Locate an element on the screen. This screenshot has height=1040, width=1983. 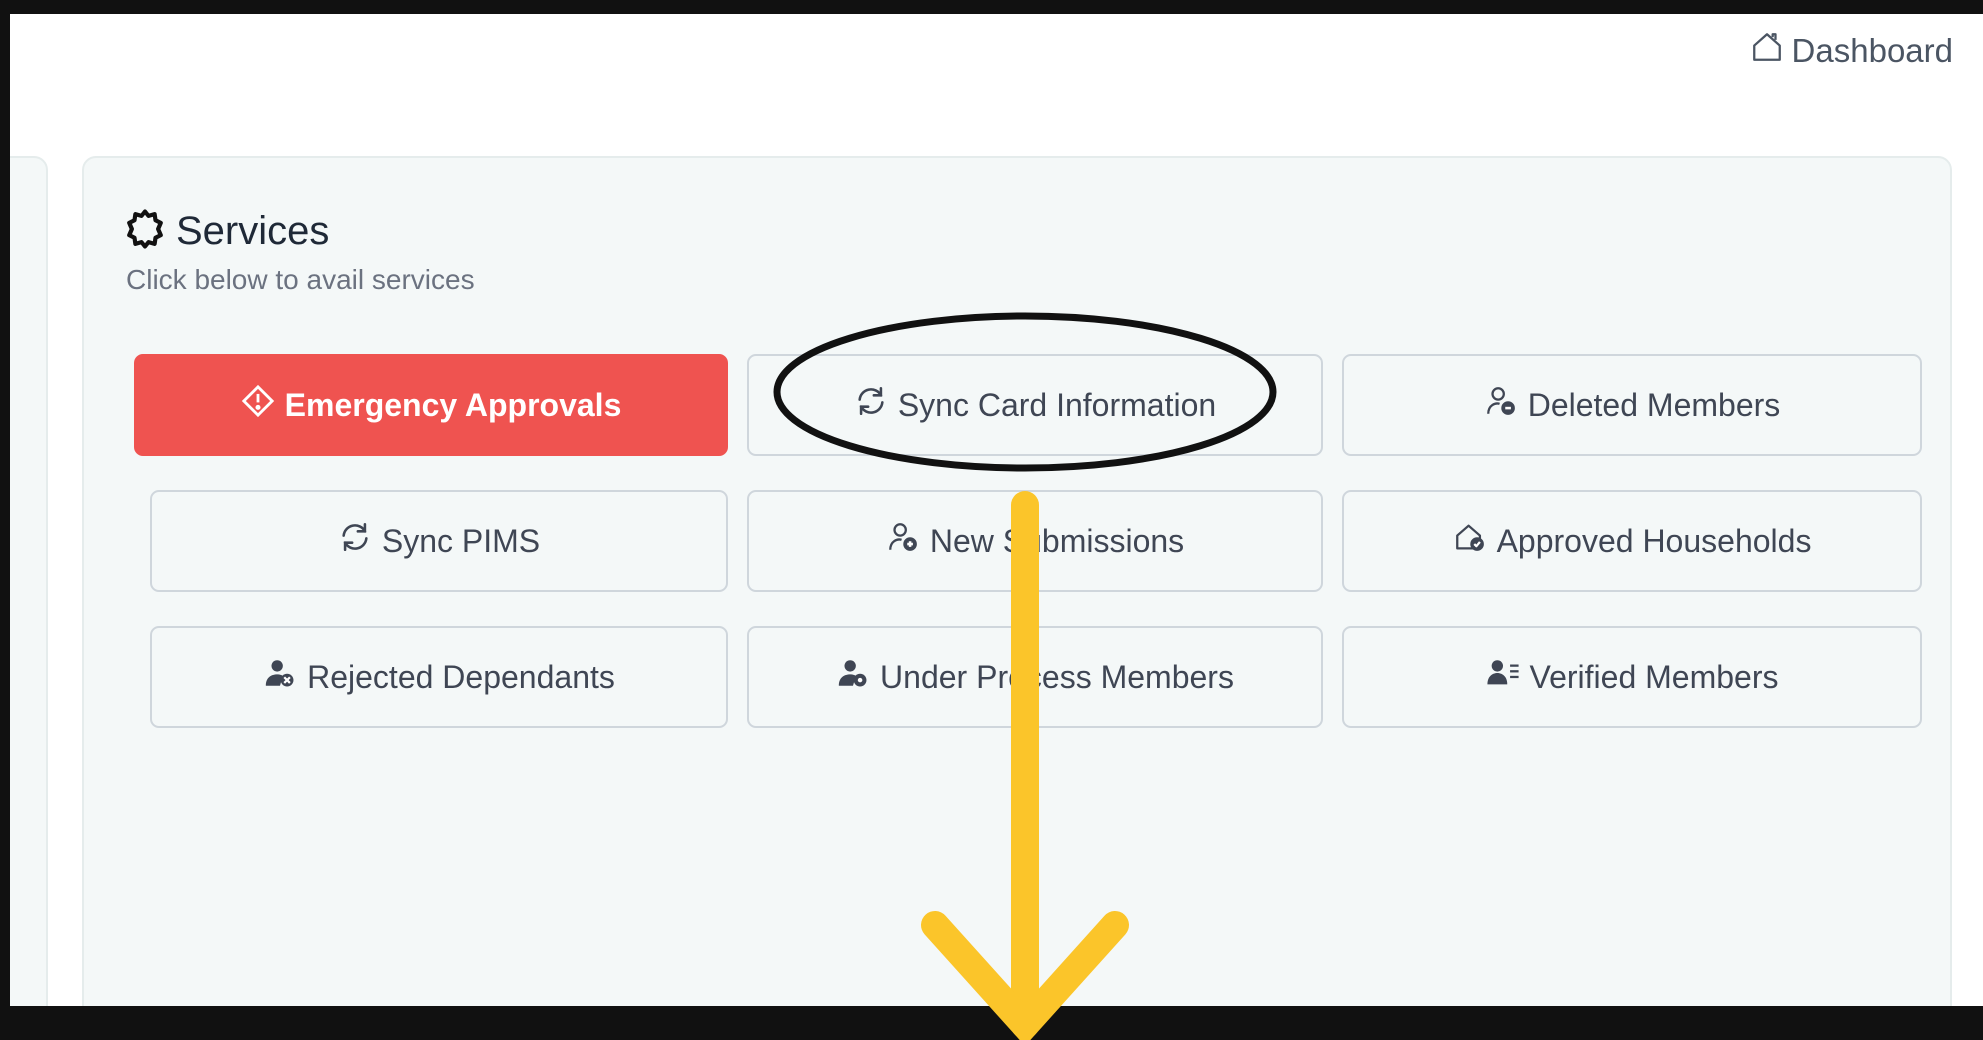
services-subtitle: Click below to avail services is located at coordinates (300, 279).